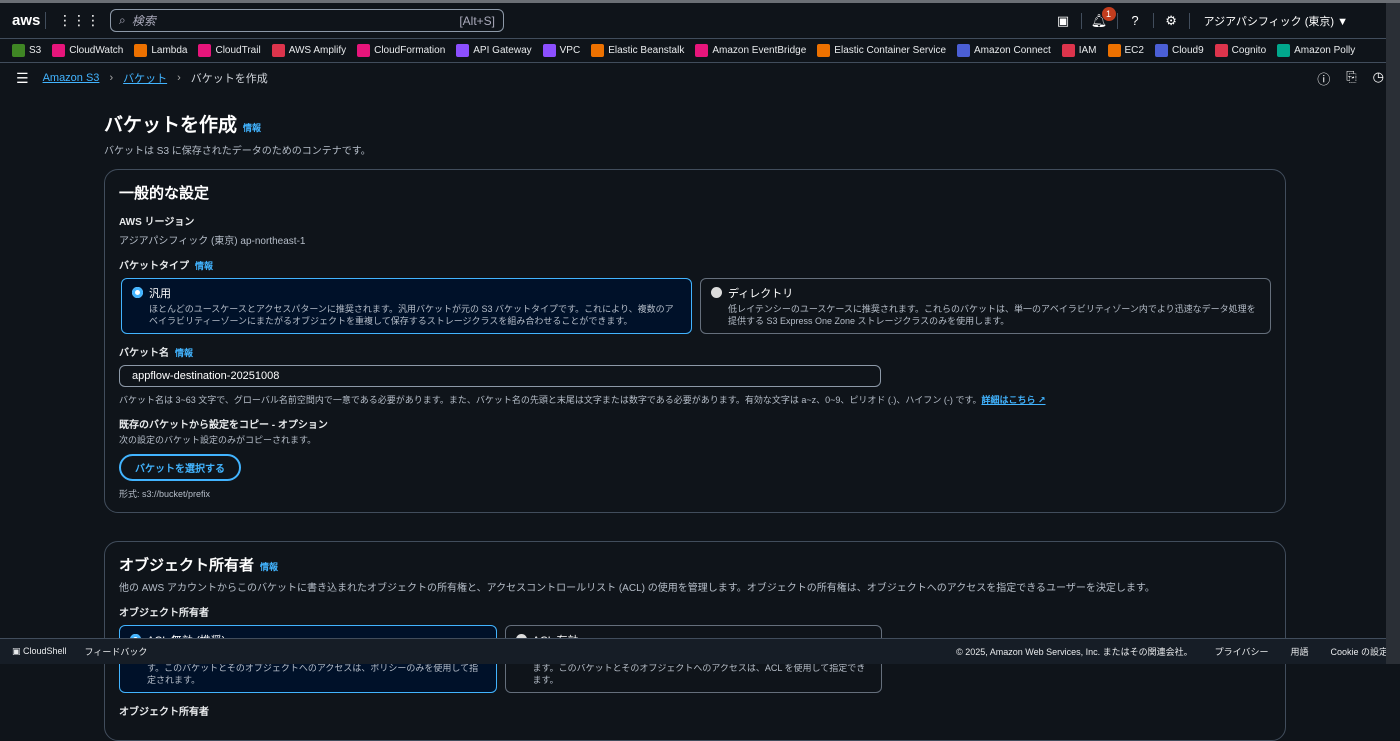 The image size is (1400, 741). Describe the element at coordinates (218, 440) in the screenshot. I see `copy-settings-desc: 次の設定のバケット設定のみがコピーされます。` at that location.